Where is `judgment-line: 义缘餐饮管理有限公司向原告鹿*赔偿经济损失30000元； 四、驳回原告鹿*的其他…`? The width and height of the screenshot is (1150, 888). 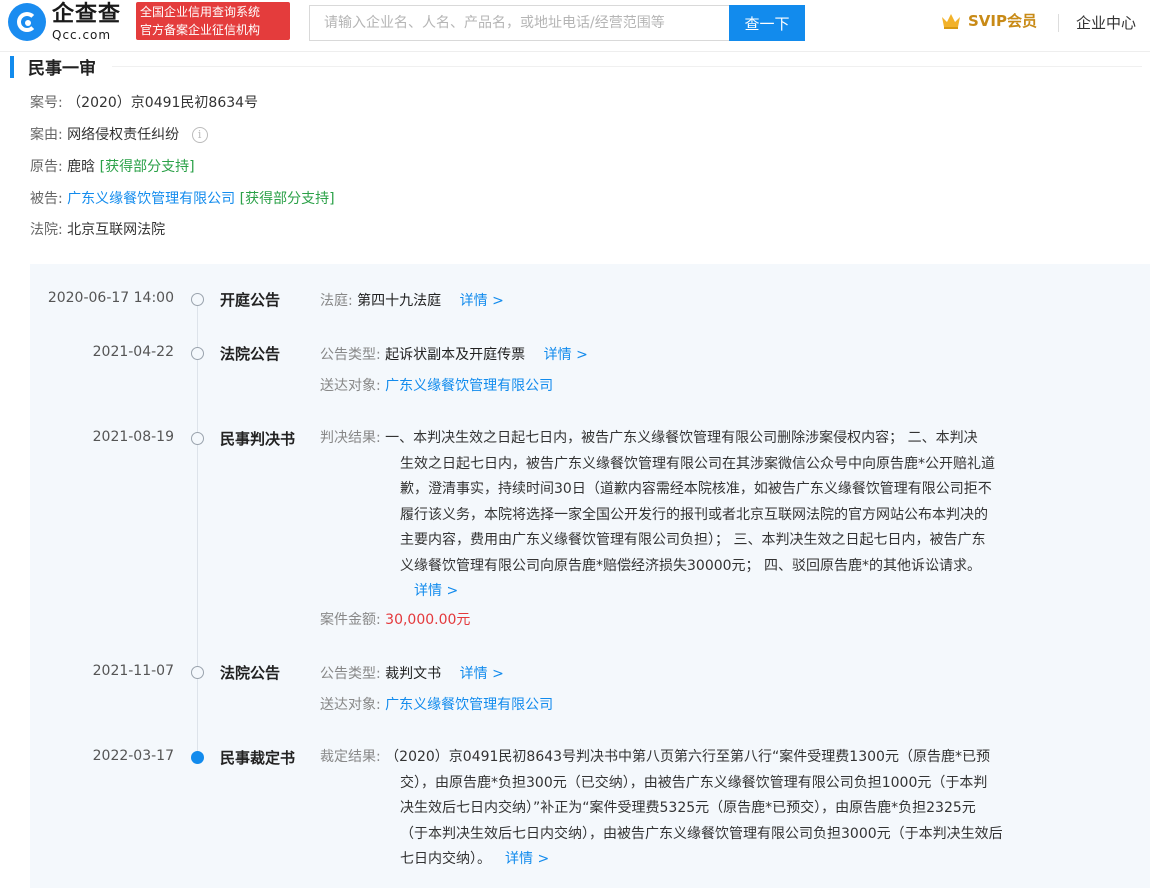 judgment-line: 义缘餐饮管理有限公司向原告鹿*赔偿经济损失30000元； 四、驳回原告鹿*的其他… is located at coordinates (690, 565).